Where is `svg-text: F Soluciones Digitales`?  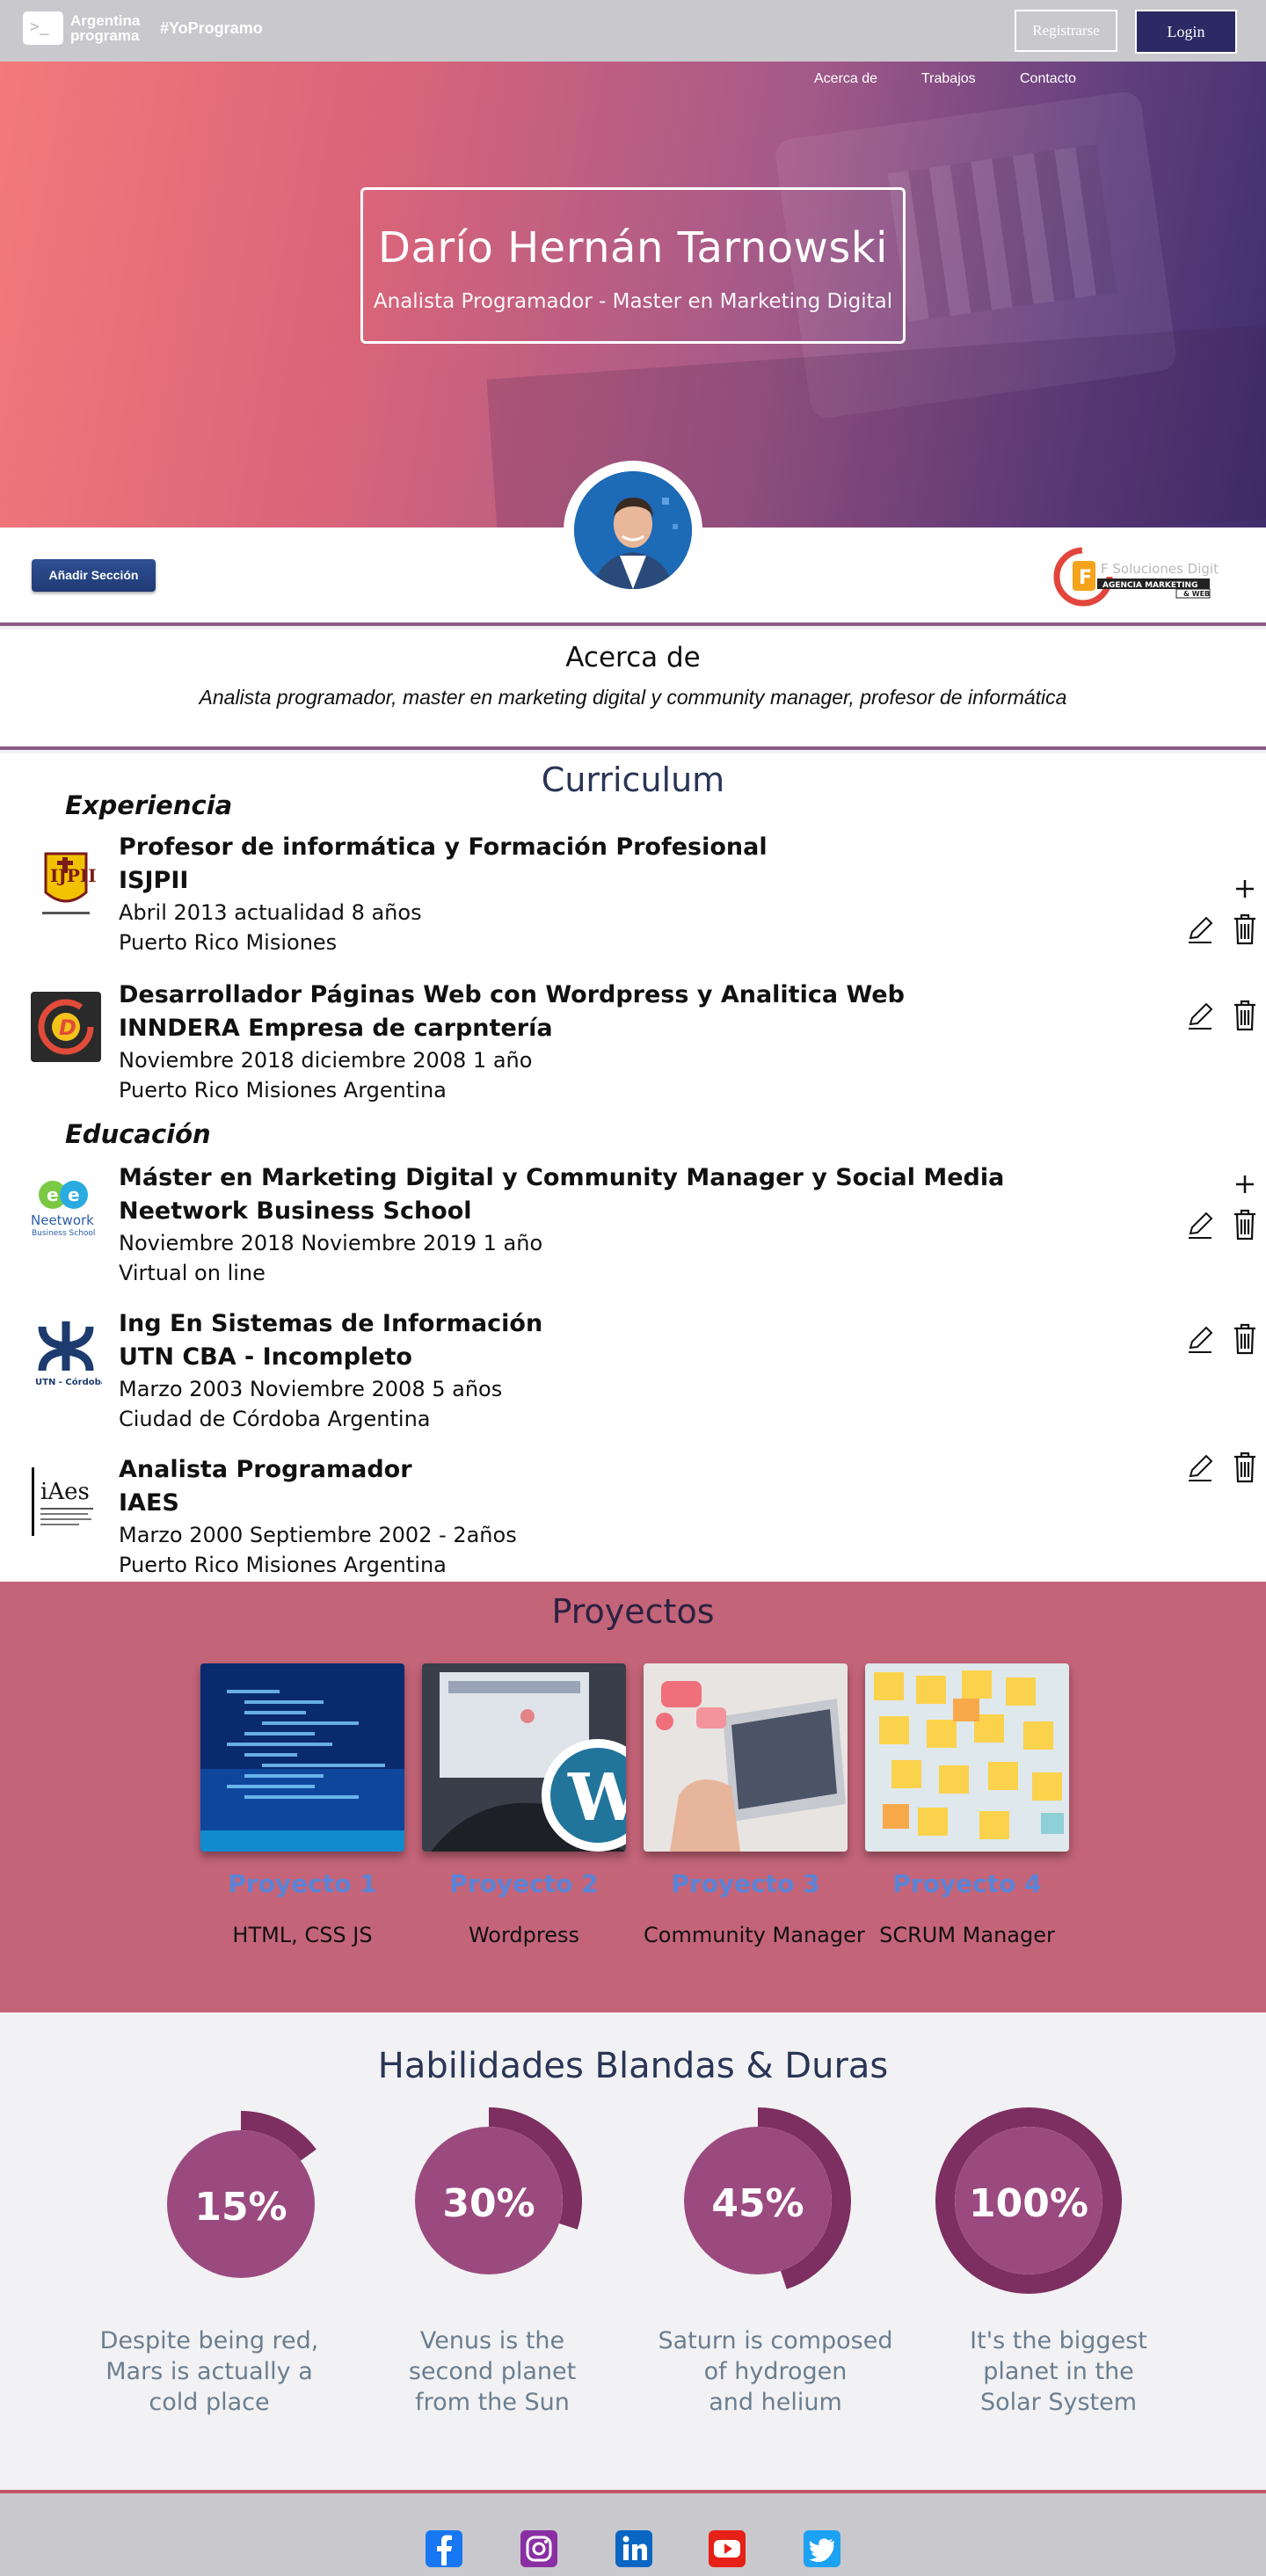 svg-text: F Soluciones Digitales is located at coordinates (1160, 569).